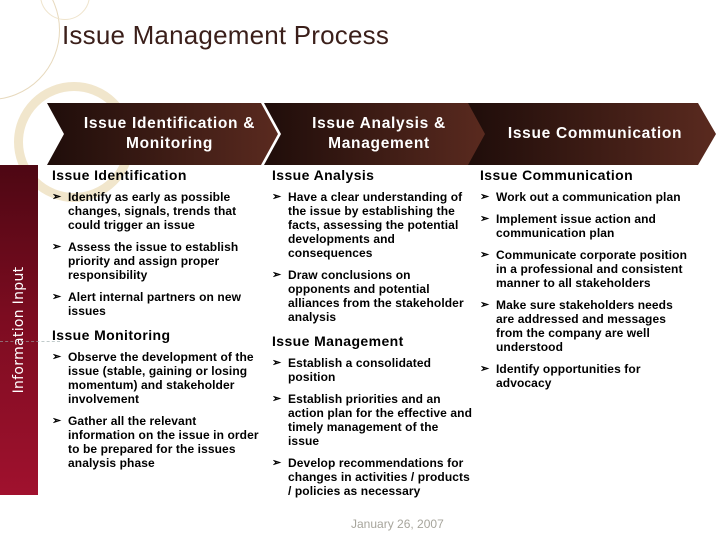 This screenshot has height=540, width=720. Describe the element at coordinates (568, 376) in the screenshot. I see `bullet-text: Identify opportunities for advocacy` at that location.